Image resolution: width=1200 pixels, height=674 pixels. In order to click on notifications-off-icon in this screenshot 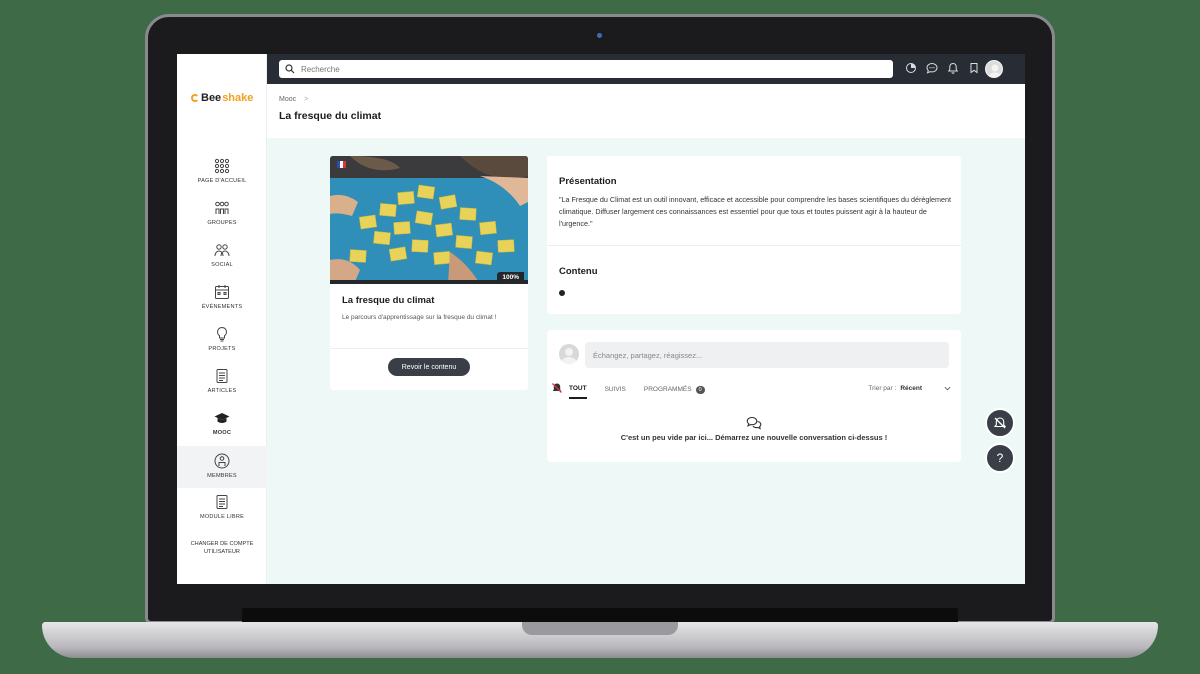, I will do `click(557, 388)`.